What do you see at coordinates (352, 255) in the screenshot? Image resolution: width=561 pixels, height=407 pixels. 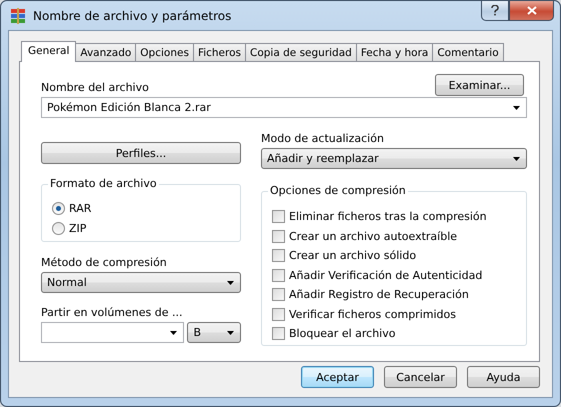 I see `option-label: Crear un archivo sólido` at bounding box center [352, 255].